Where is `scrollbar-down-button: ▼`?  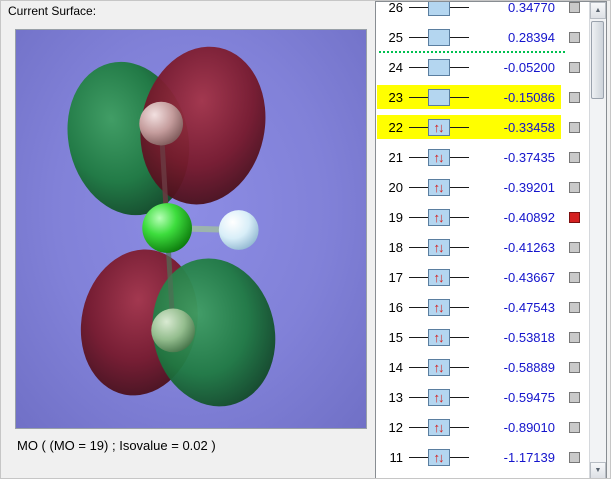
scrollbar-down-button: ▼ is located at coordinates (598, 470).